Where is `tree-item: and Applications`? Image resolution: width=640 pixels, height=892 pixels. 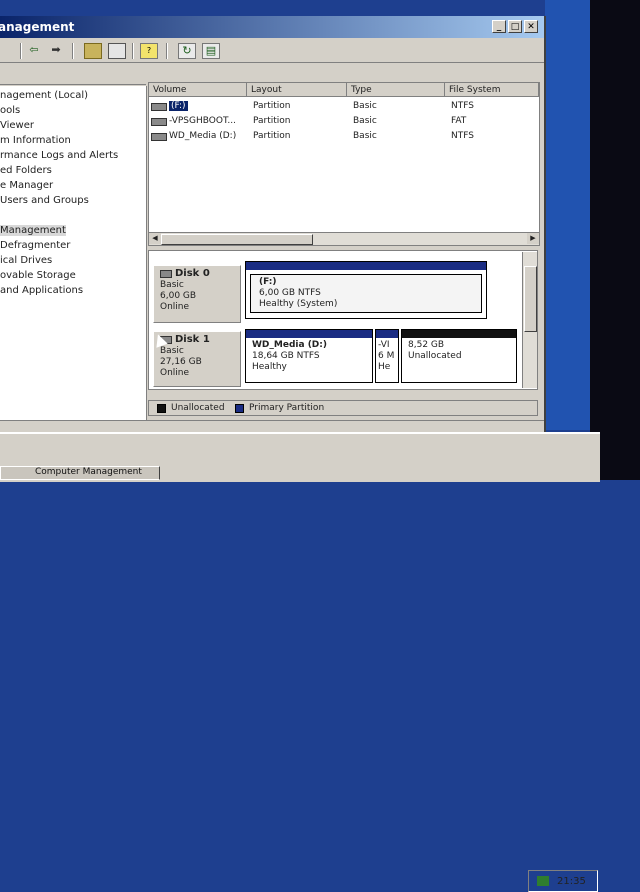
tree-item: and Applications is located at coordinates (41, 290).